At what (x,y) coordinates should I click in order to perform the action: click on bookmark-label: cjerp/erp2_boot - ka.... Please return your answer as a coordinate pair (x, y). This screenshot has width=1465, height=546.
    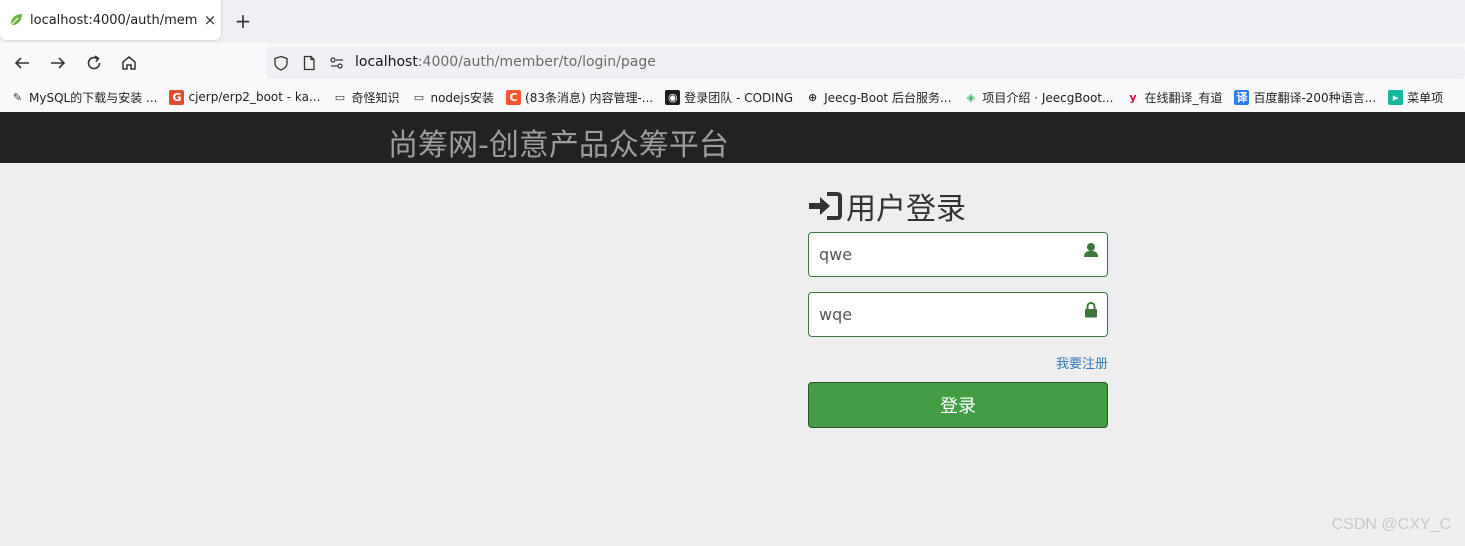
    Looking at the image, I should click on (254, 97).